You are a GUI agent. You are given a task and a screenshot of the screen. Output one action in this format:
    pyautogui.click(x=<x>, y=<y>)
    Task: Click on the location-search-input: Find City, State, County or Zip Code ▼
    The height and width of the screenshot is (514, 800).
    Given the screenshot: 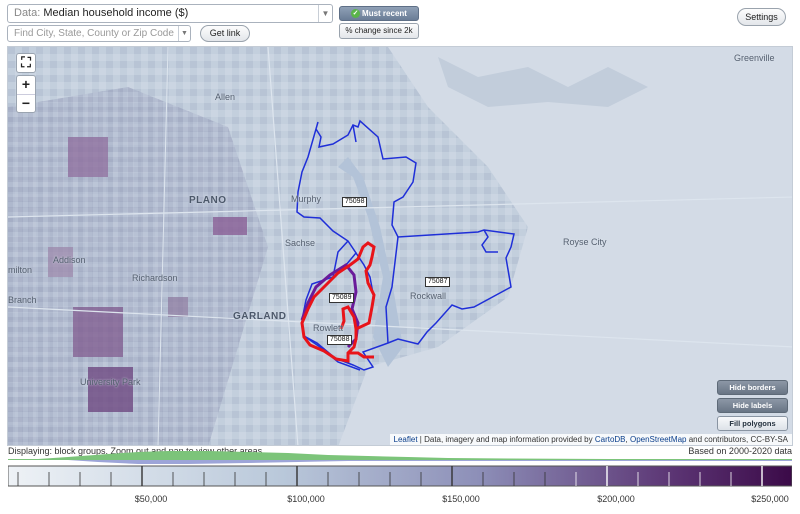 What is the action you would take?
    pyautogui.click(x=99, y=33)
    